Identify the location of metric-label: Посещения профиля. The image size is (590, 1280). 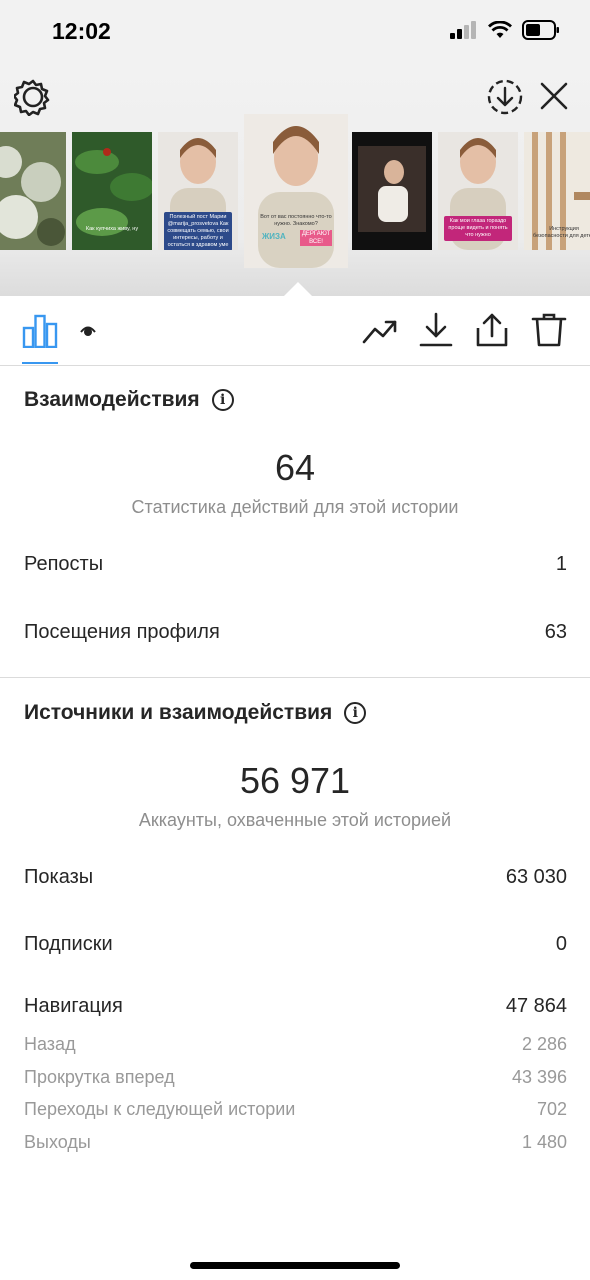
(122, 632).